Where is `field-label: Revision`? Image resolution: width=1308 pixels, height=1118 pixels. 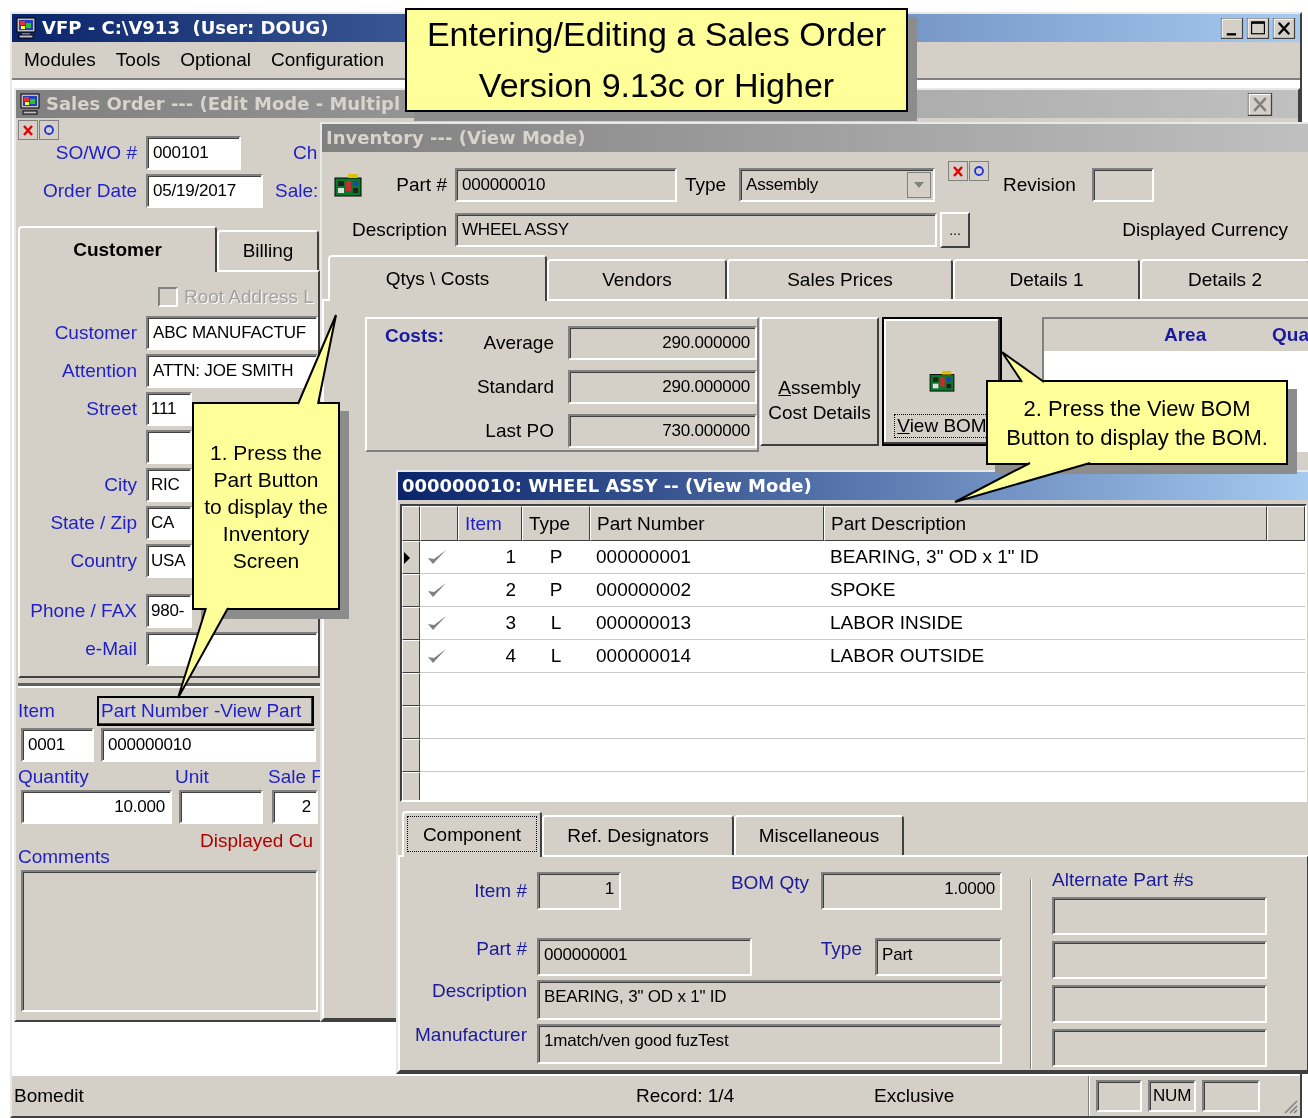 field-label: Revision is located at coordinates (1040, 185).